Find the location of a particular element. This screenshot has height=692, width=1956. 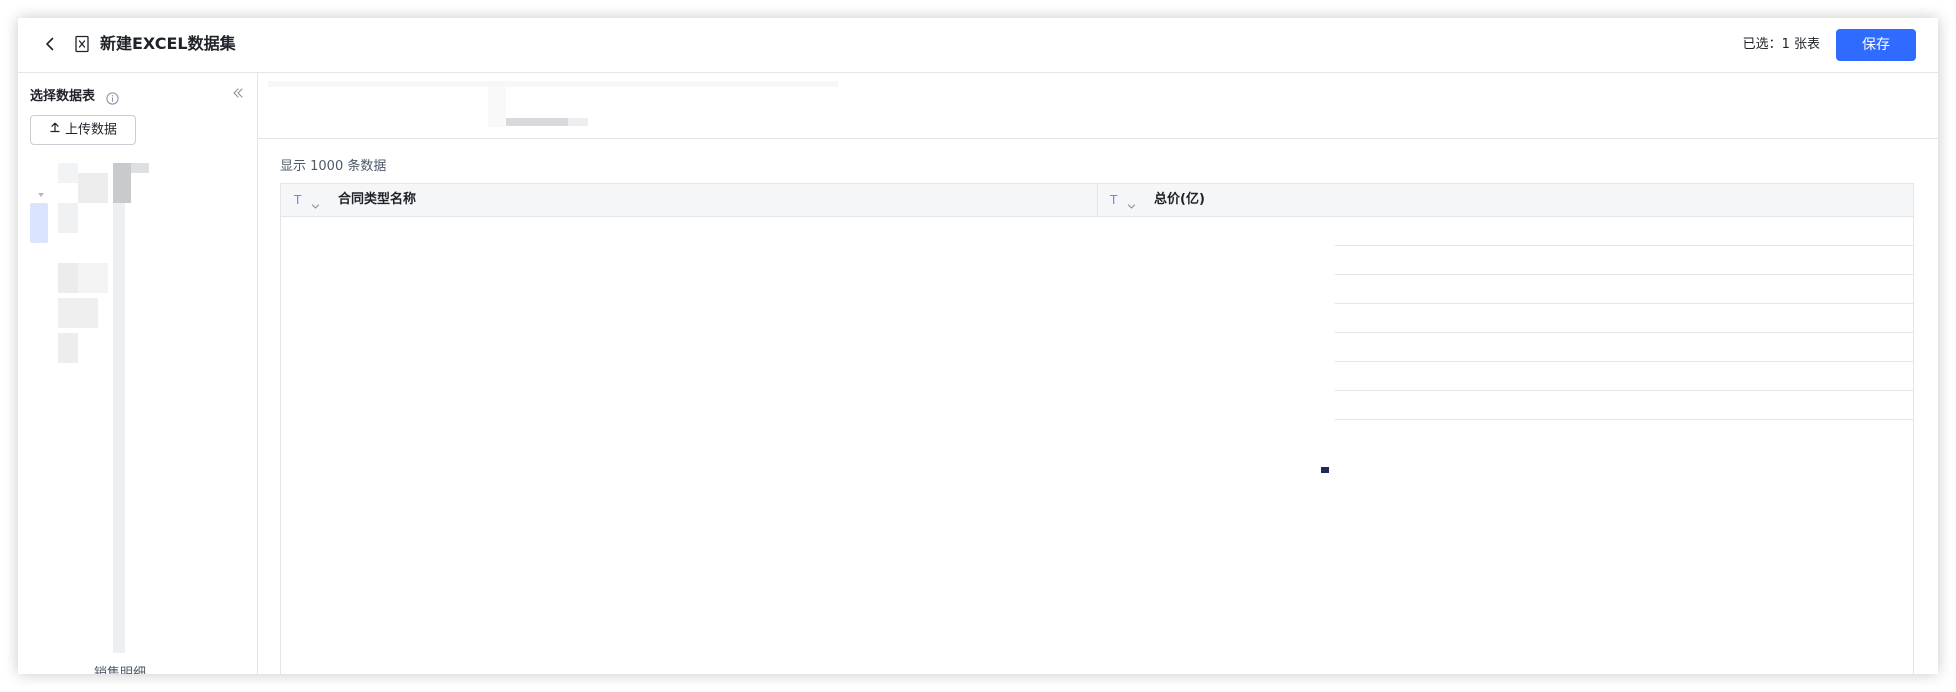

info-icon is located at coordinates (112, 97).